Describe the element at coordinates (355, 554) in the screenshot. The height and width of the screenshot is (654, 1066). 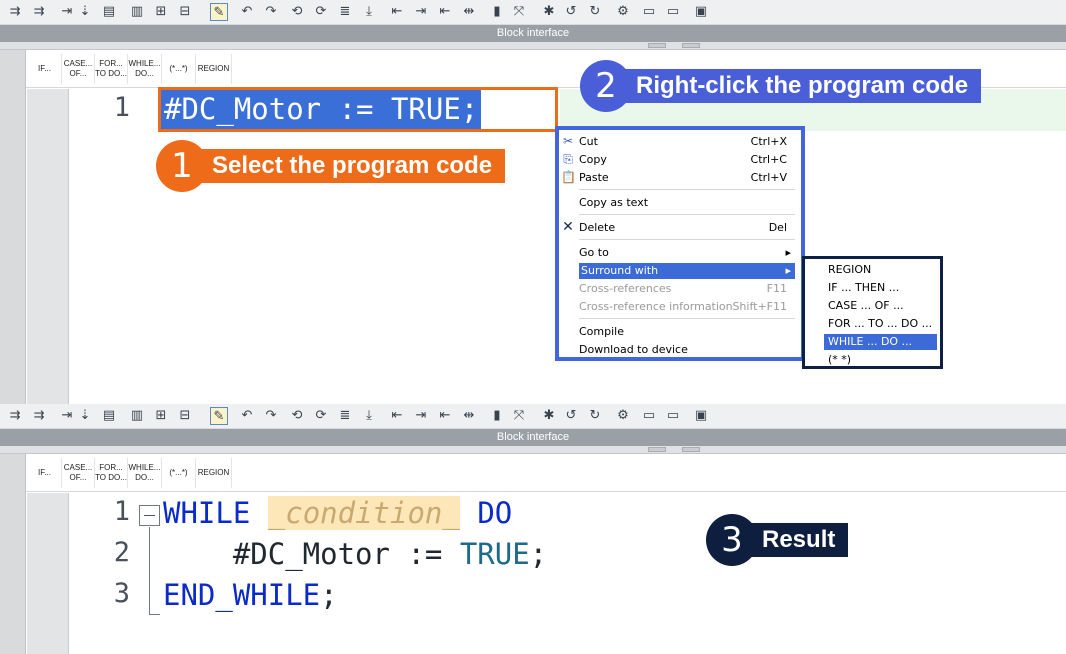
I see `code-line-2: #DC_Motor := TRUE;` at that location.